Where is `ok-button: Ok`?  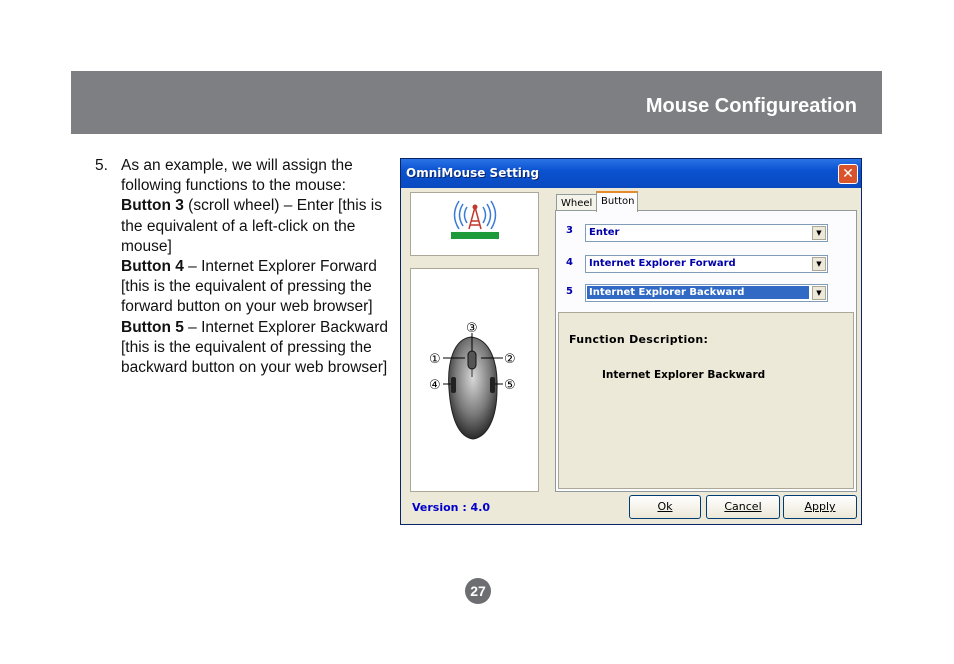
ok-button: Ok is located at coordinates (665, 507).